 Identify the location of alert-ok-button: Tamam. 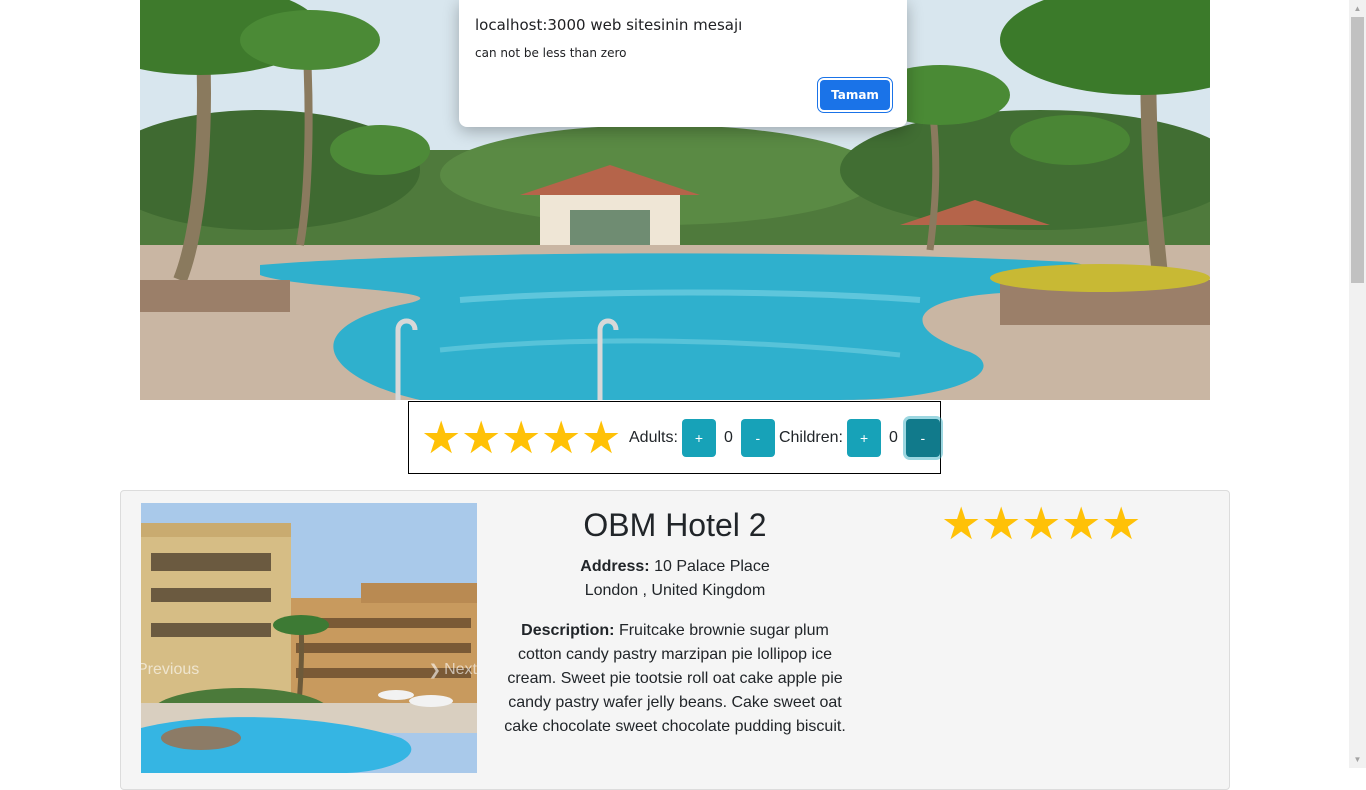
(855, 95).